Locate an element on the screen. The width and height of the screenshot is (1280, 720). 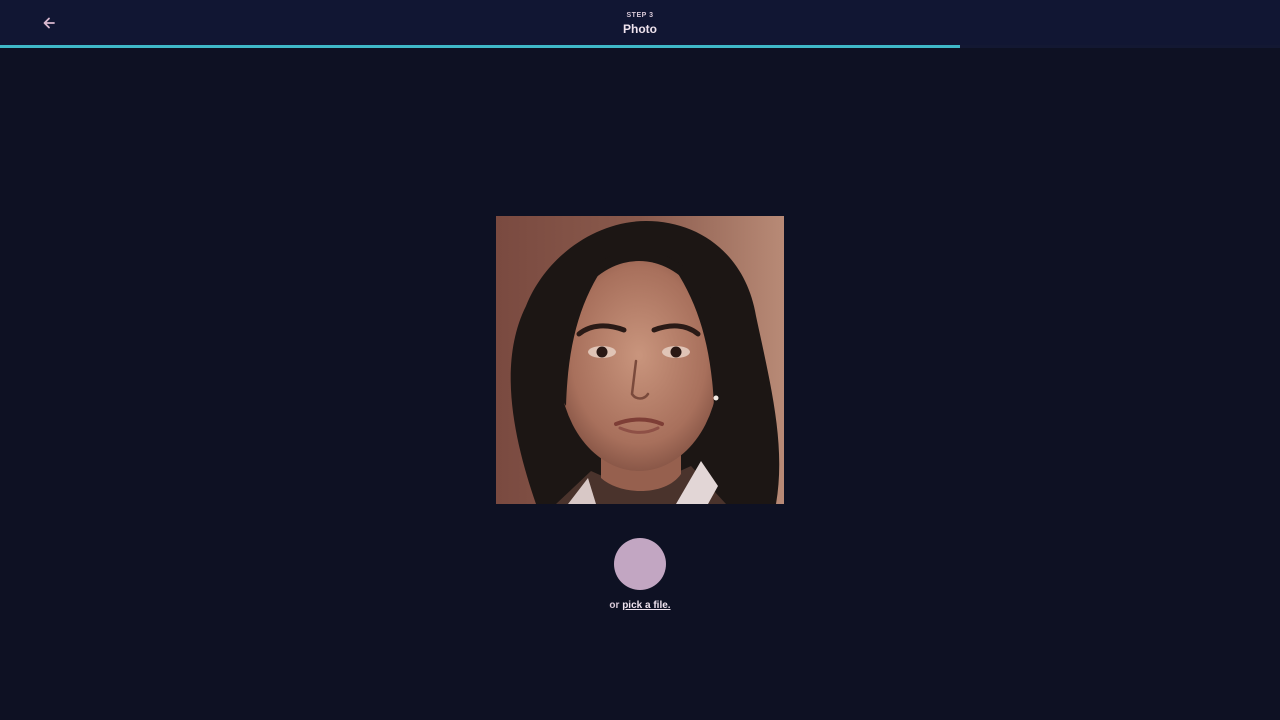
pick-file-link: pick a file. is located at coordinates (646, 605).